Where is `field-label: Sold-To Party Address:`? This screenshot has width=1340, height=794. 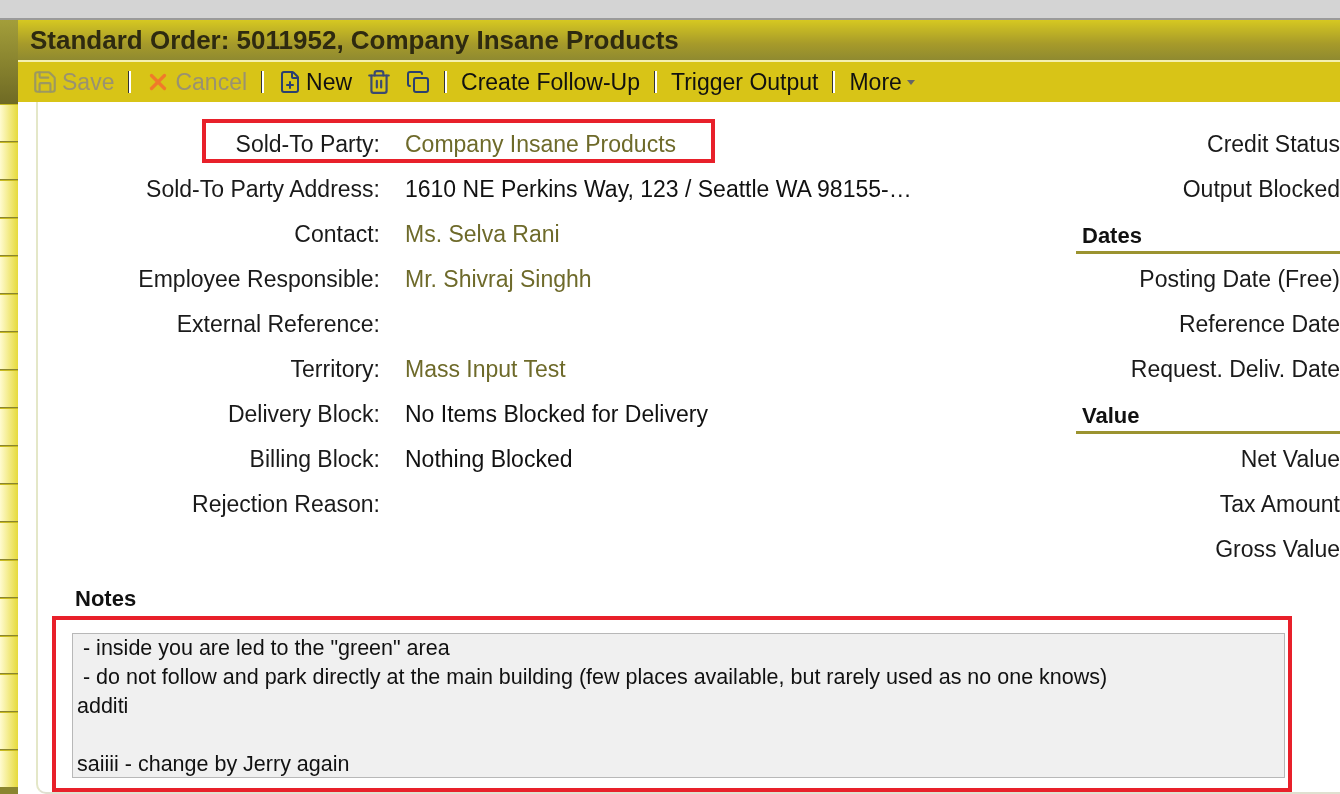 field-label: Sold-To Party Address: is located at coordinates (262, 189).